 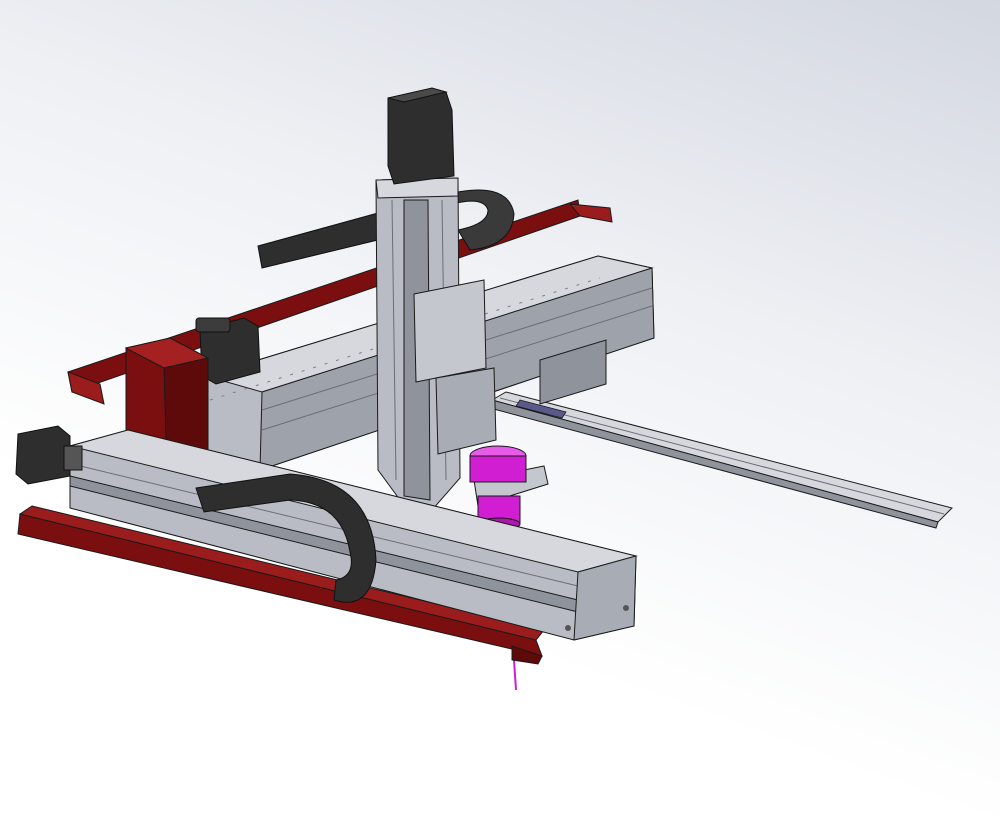 What do you see at coordinates (421, 136) in the screenshot?
I see `z-axis-servo-motor` at bounding box center [421, 136].